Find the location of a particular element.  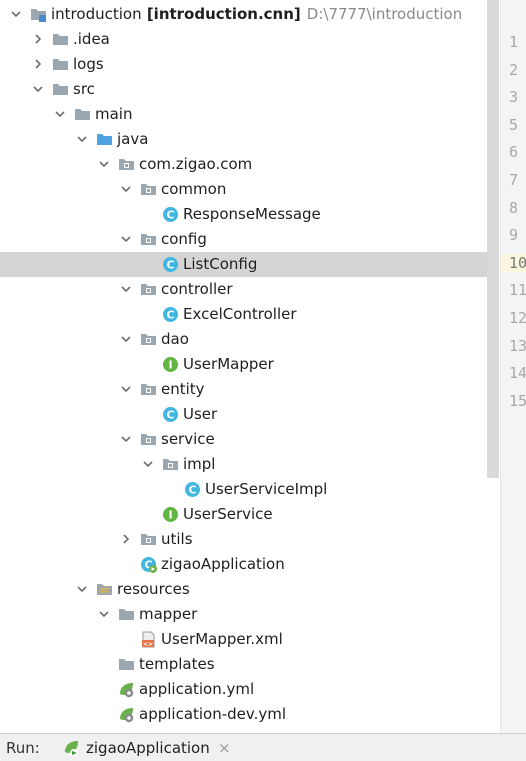

tree-item: utils is located at coordinates (243, 539).